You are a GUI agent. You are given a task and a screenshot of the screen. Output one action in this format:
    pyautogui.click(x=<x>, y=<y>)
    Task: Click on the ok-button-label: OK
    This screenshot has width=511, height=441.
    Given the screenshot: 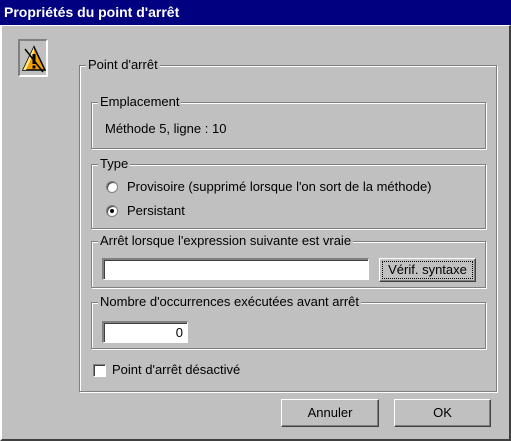 What is the action you would take?
    pyautogui.click(x=442, y=412)
    